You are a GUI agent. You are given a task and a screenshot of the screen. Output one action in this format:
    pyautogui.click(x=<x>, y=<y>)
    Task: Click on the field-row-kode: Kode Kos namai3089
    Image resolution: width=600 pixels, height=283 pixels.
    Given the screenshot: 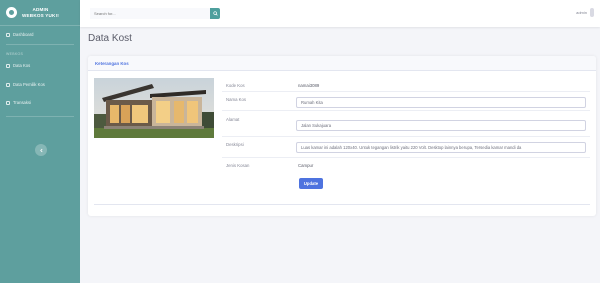 What is the action you would take?
    pyautogui.click(x=406, y=85)
    